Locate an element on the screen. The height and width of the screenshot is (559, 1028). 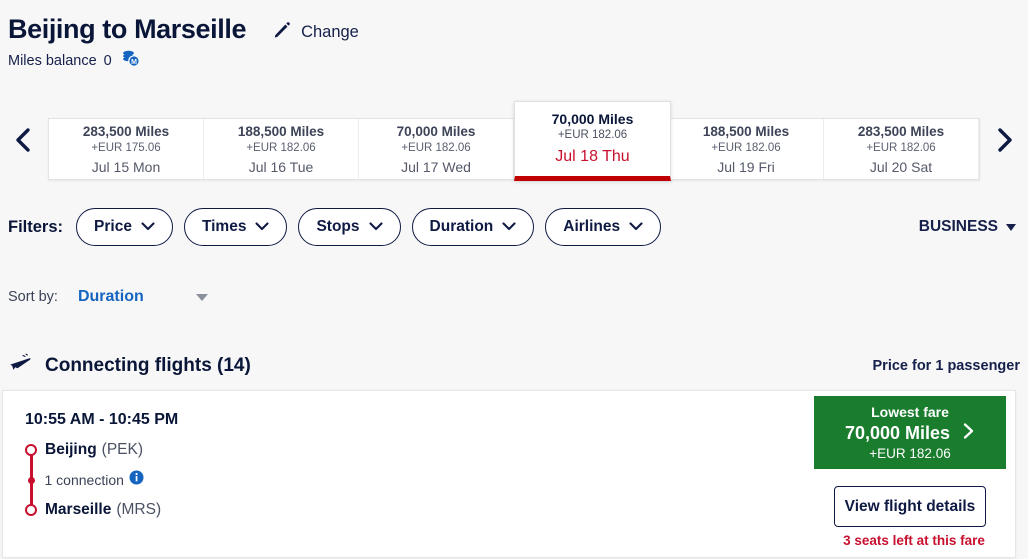
filter-label: Price is located at coordinates (113, 226).